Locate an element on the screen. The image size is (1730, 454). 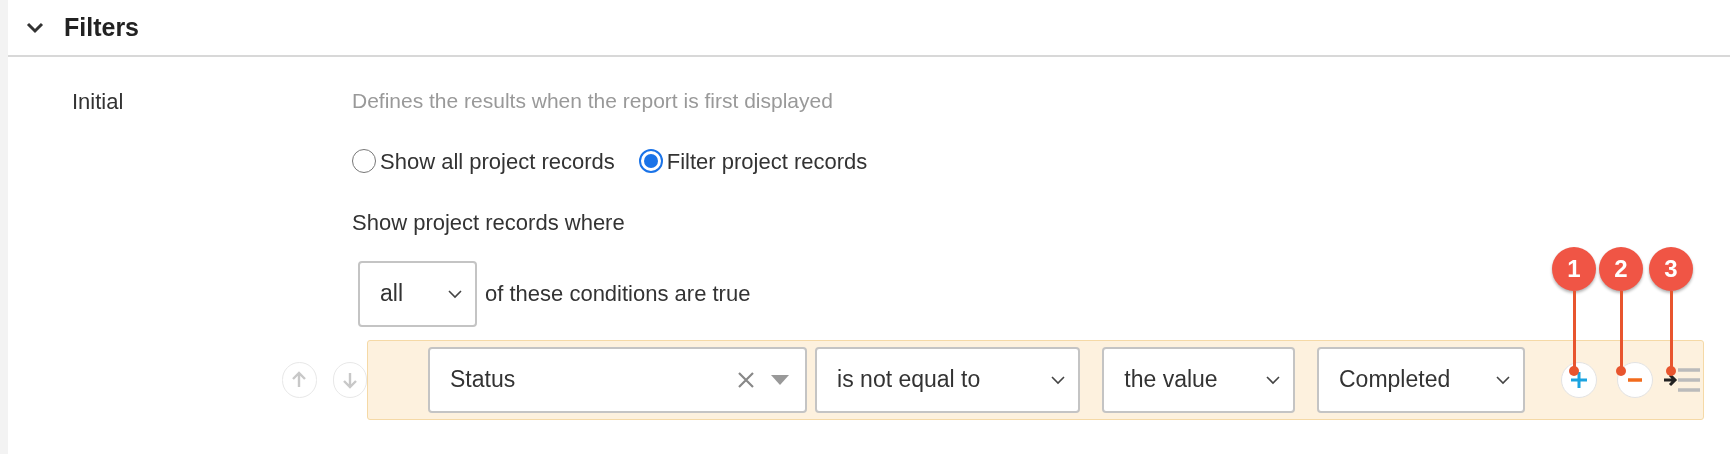
add-button is located at coordinates (1579, 379).